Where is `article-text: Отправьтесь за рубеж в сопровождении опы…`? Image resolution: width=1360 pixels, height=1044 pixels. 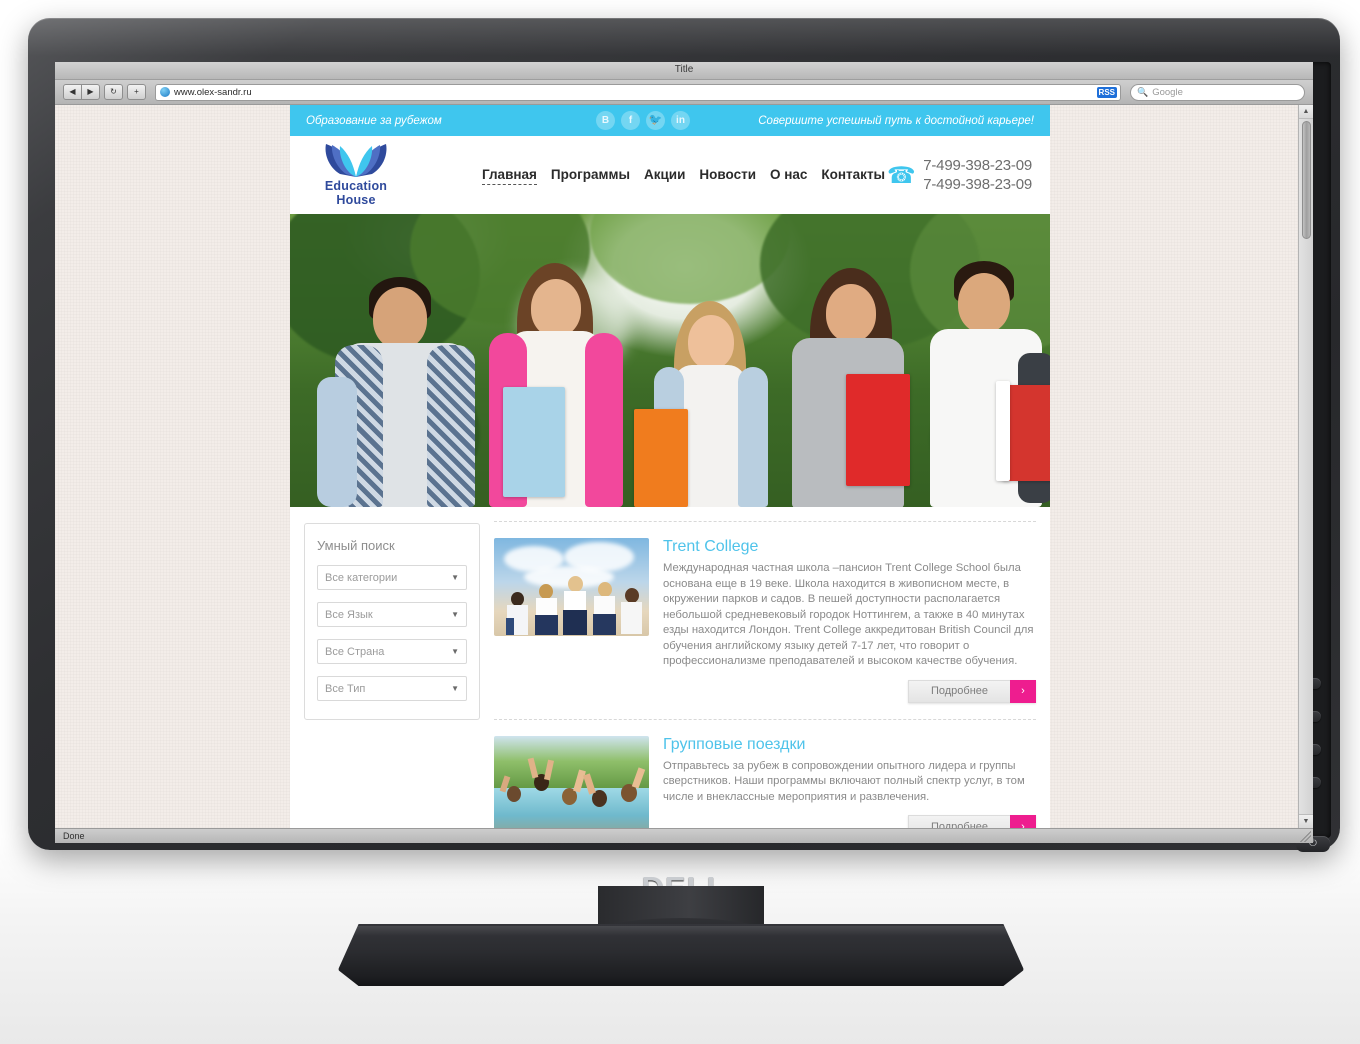 article-text: Отправьтесь за рубеж в сопровождении опы… is located at coordinates (844, 781).